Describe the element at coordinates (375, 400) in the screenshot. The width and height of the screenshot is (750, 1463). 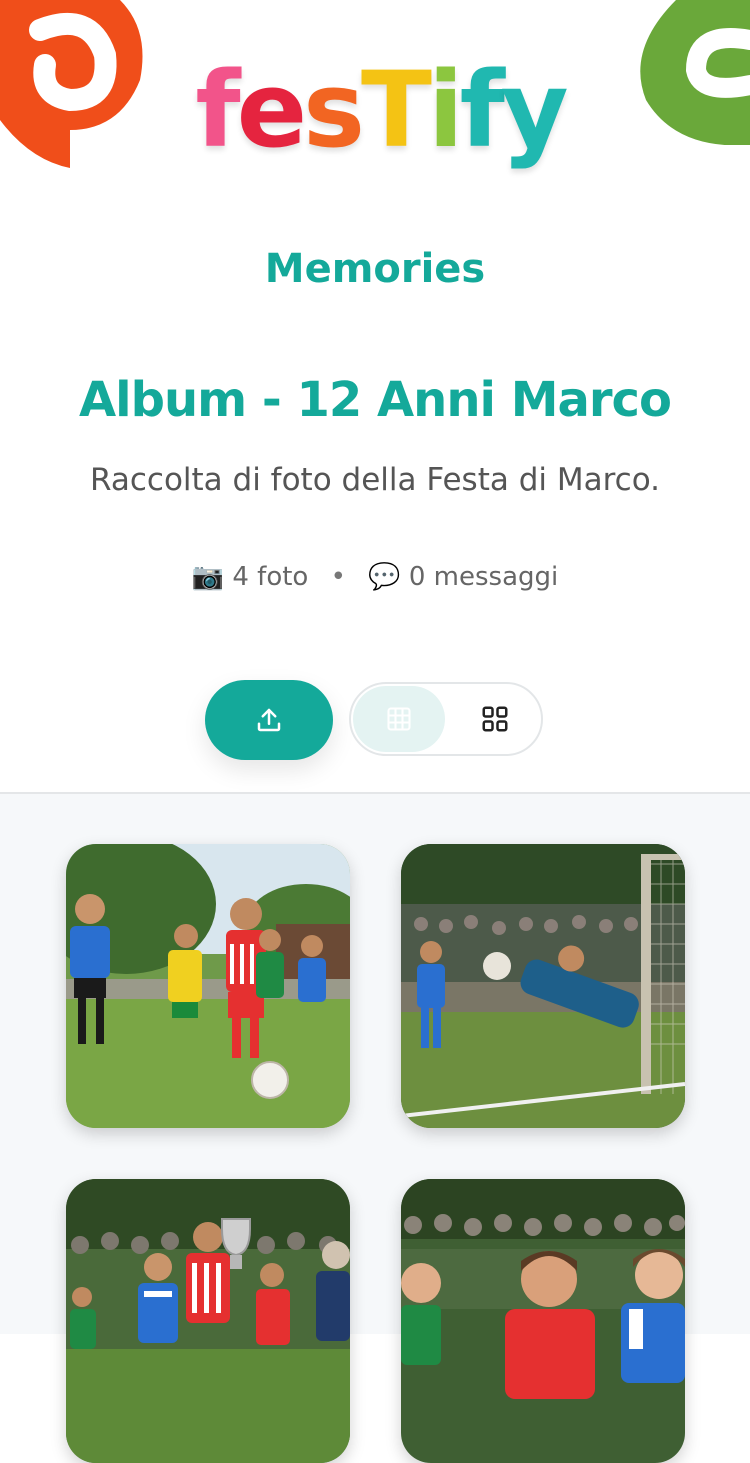
I see `album-title: Album - 12 Anni Marco` at that location.